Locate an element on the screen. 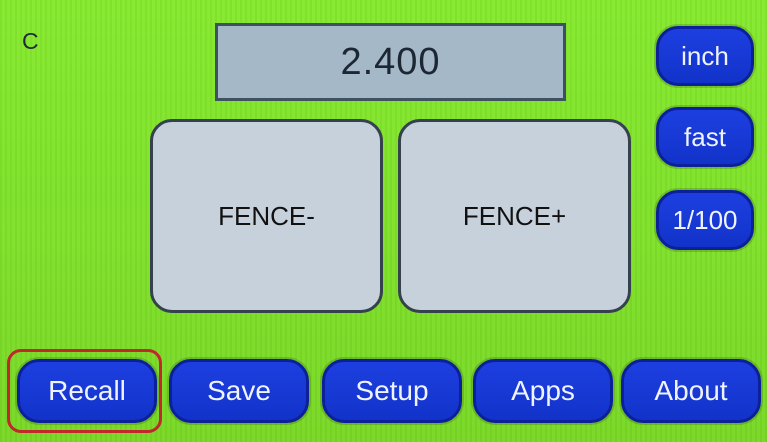 This screenshot has width=767, height=442. resolution-label: 1/100 is located at coordinates (705, 219).